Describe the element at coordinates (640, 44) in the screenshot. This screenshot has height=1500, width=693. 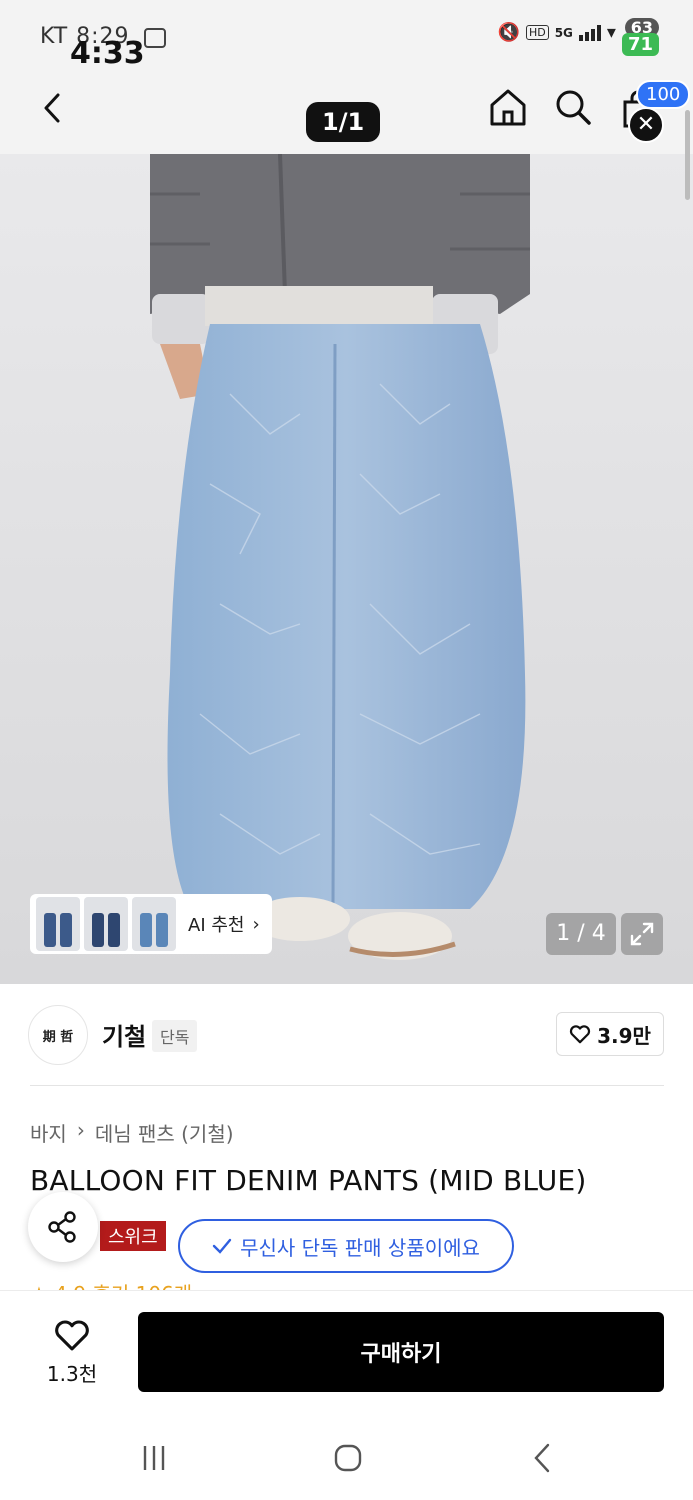
I see `battery-indicator: 71` at that location.